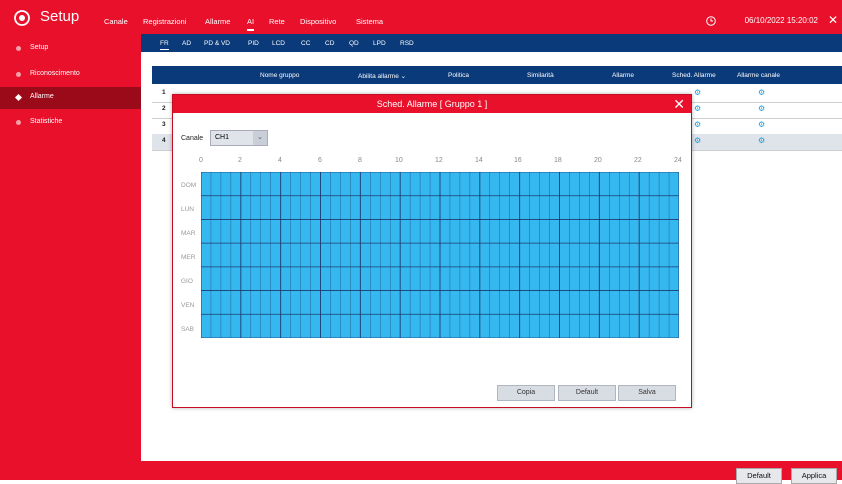  Describe the element at coordinates (711, 21) in the screenshot. I see `clock-icon` at that location.